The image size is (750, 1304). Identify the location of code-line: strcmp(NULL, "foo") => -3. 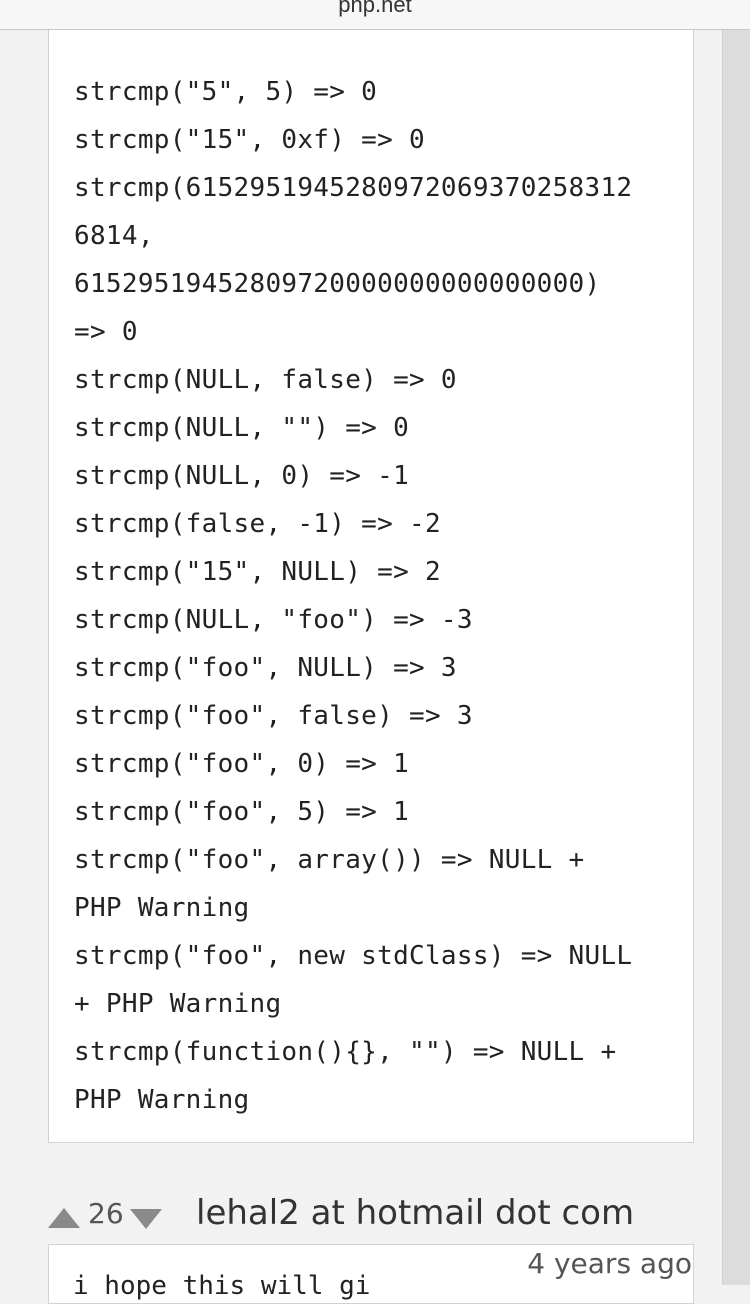
(273, 620).